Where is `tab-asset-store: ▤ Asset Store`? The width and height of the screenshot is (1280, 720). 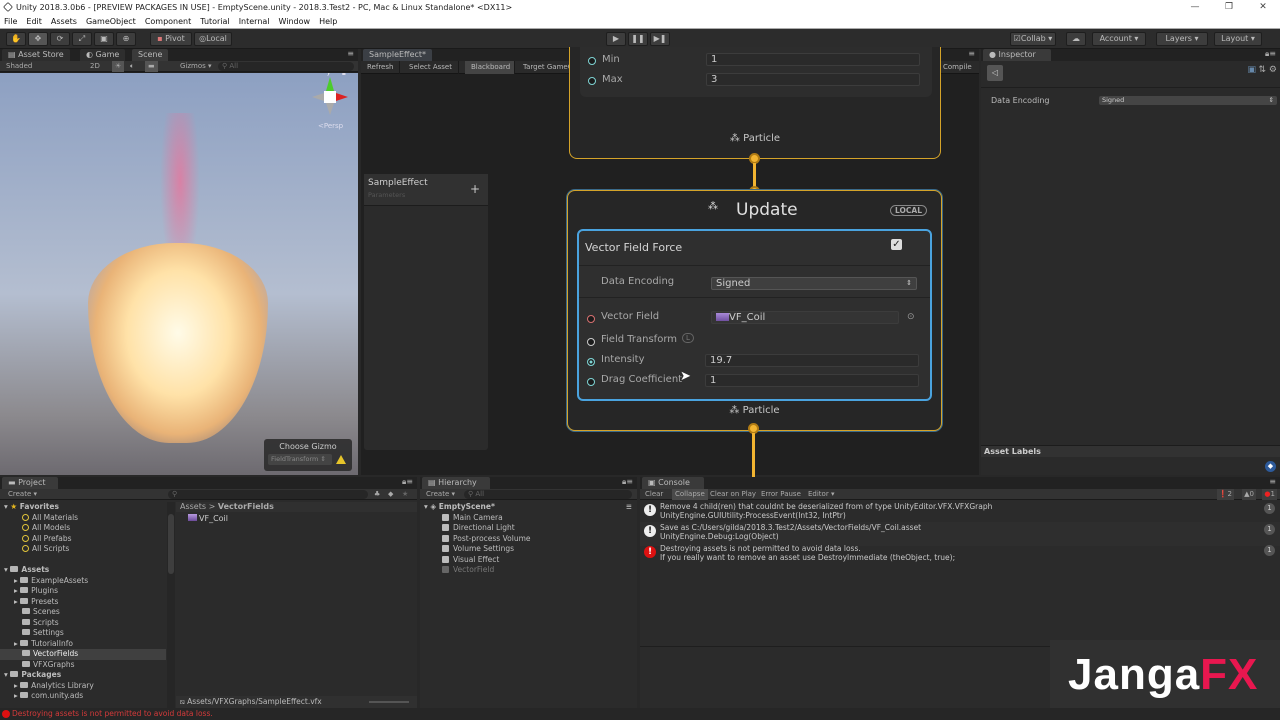 tab-asset-store: ▤ Asset Store is located at coordinates (36, 55).